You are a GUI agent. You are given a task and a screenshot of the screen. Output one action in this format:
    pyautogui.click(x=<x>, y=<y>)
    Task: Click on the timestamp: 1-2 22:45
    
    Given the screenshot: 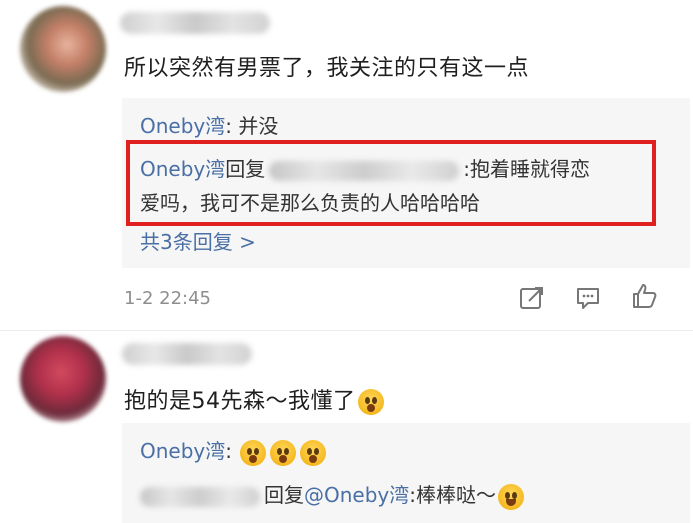 What is the action you would take?
    pyautogui.click(x=167, y=298)
    